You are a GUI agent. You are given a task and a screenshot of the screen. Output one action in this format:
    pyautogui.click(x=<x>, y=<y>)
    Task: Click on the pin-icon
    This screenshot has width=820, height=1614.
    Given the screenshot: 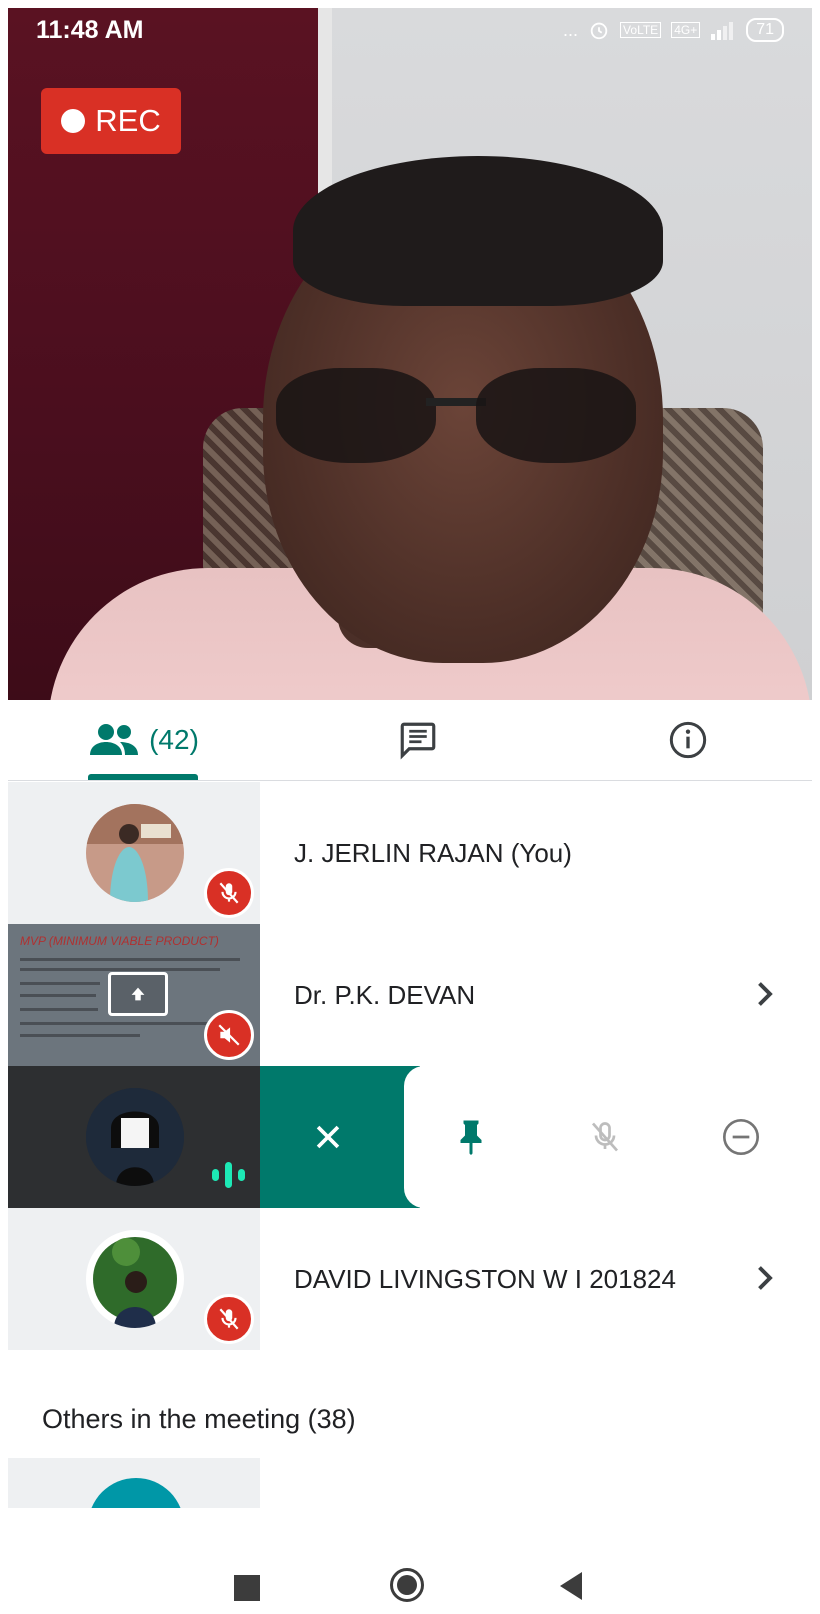 What is the action you would take?
    pyautogui.click(x=471, y=1137)
    